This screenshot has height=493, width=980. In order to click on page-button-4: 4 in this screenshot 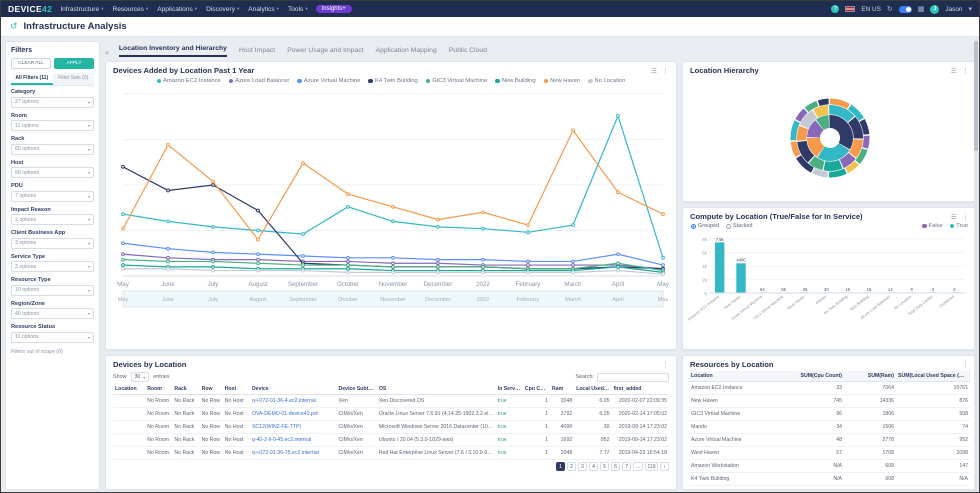, I will do `click(594, 466)`.